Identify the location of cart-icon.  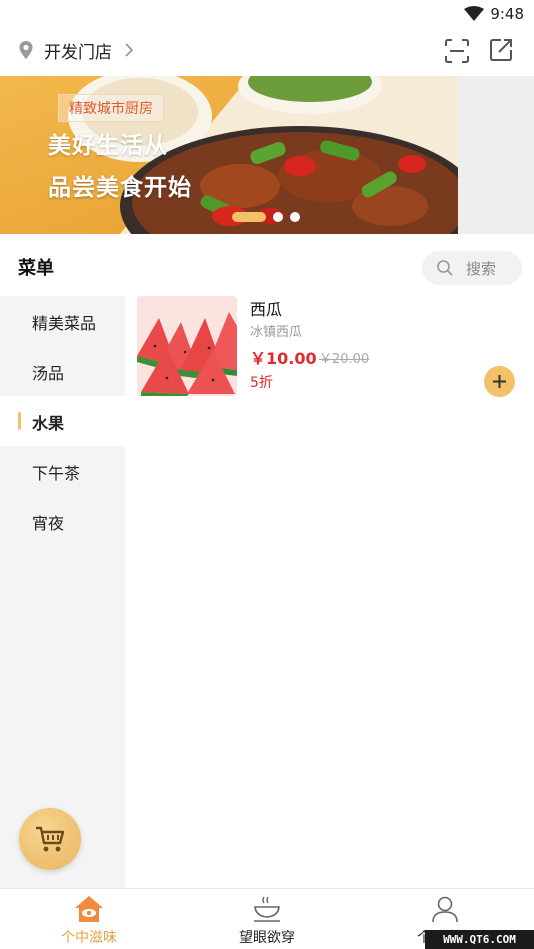
(50, 839).